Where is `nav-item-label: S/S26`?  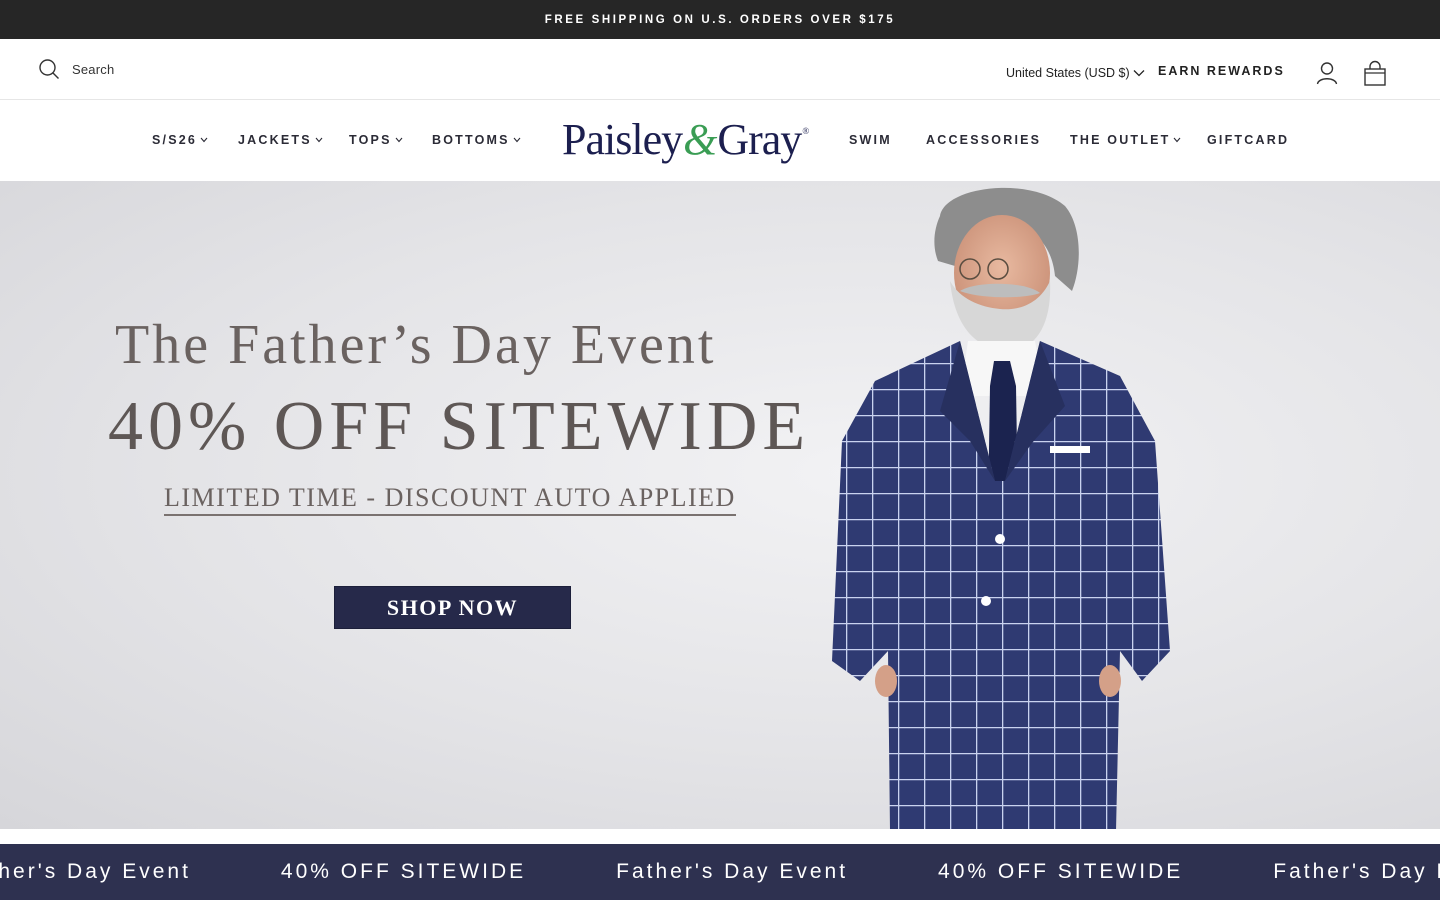 nav-item-label: S/S26 is located at coordinates (175, 140).